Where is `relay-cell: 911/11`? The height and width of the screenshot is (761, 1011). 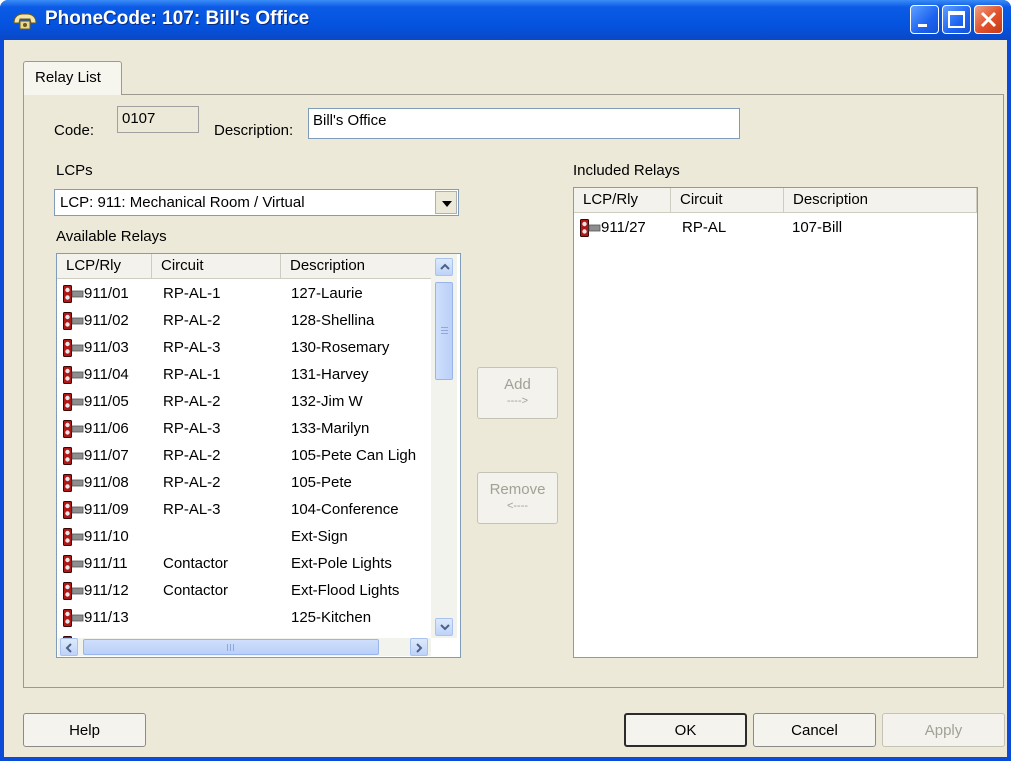 relay-cell: 911/11 is located at coordinates (106, 563).